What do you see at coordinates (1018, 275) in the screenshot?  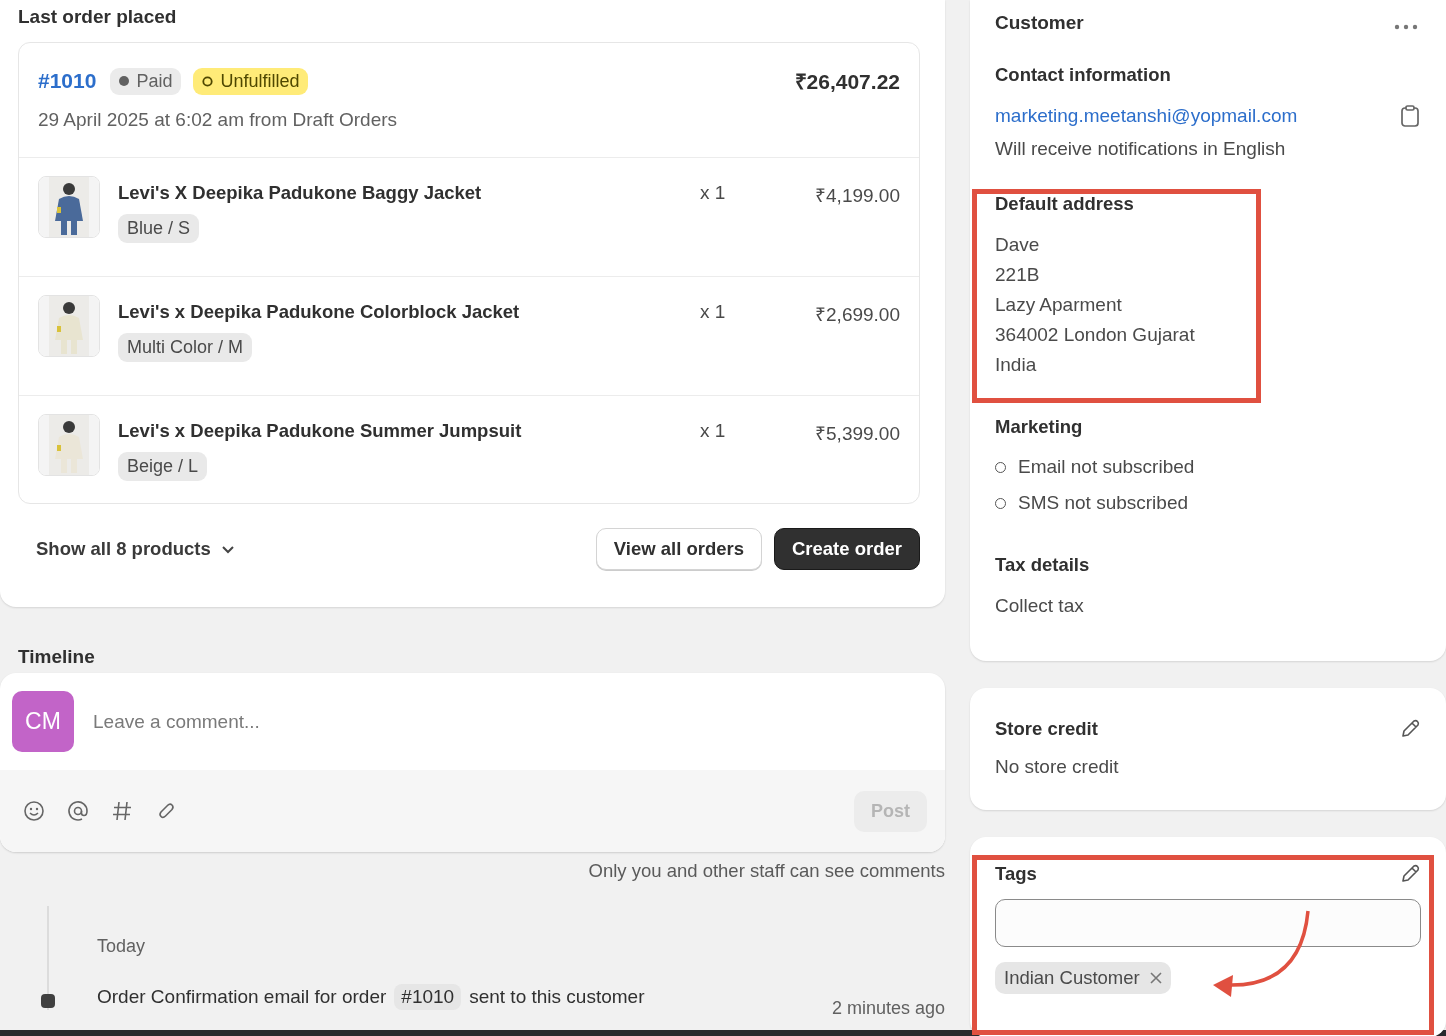 I see `address-line: 221B` at bounding box center [1018, 275].